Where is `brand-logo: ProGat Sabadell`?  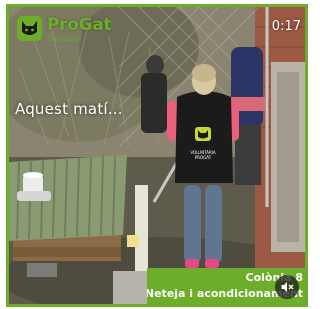
brand-logo: ProGat Sabadell is located at coordinates (64, 29).